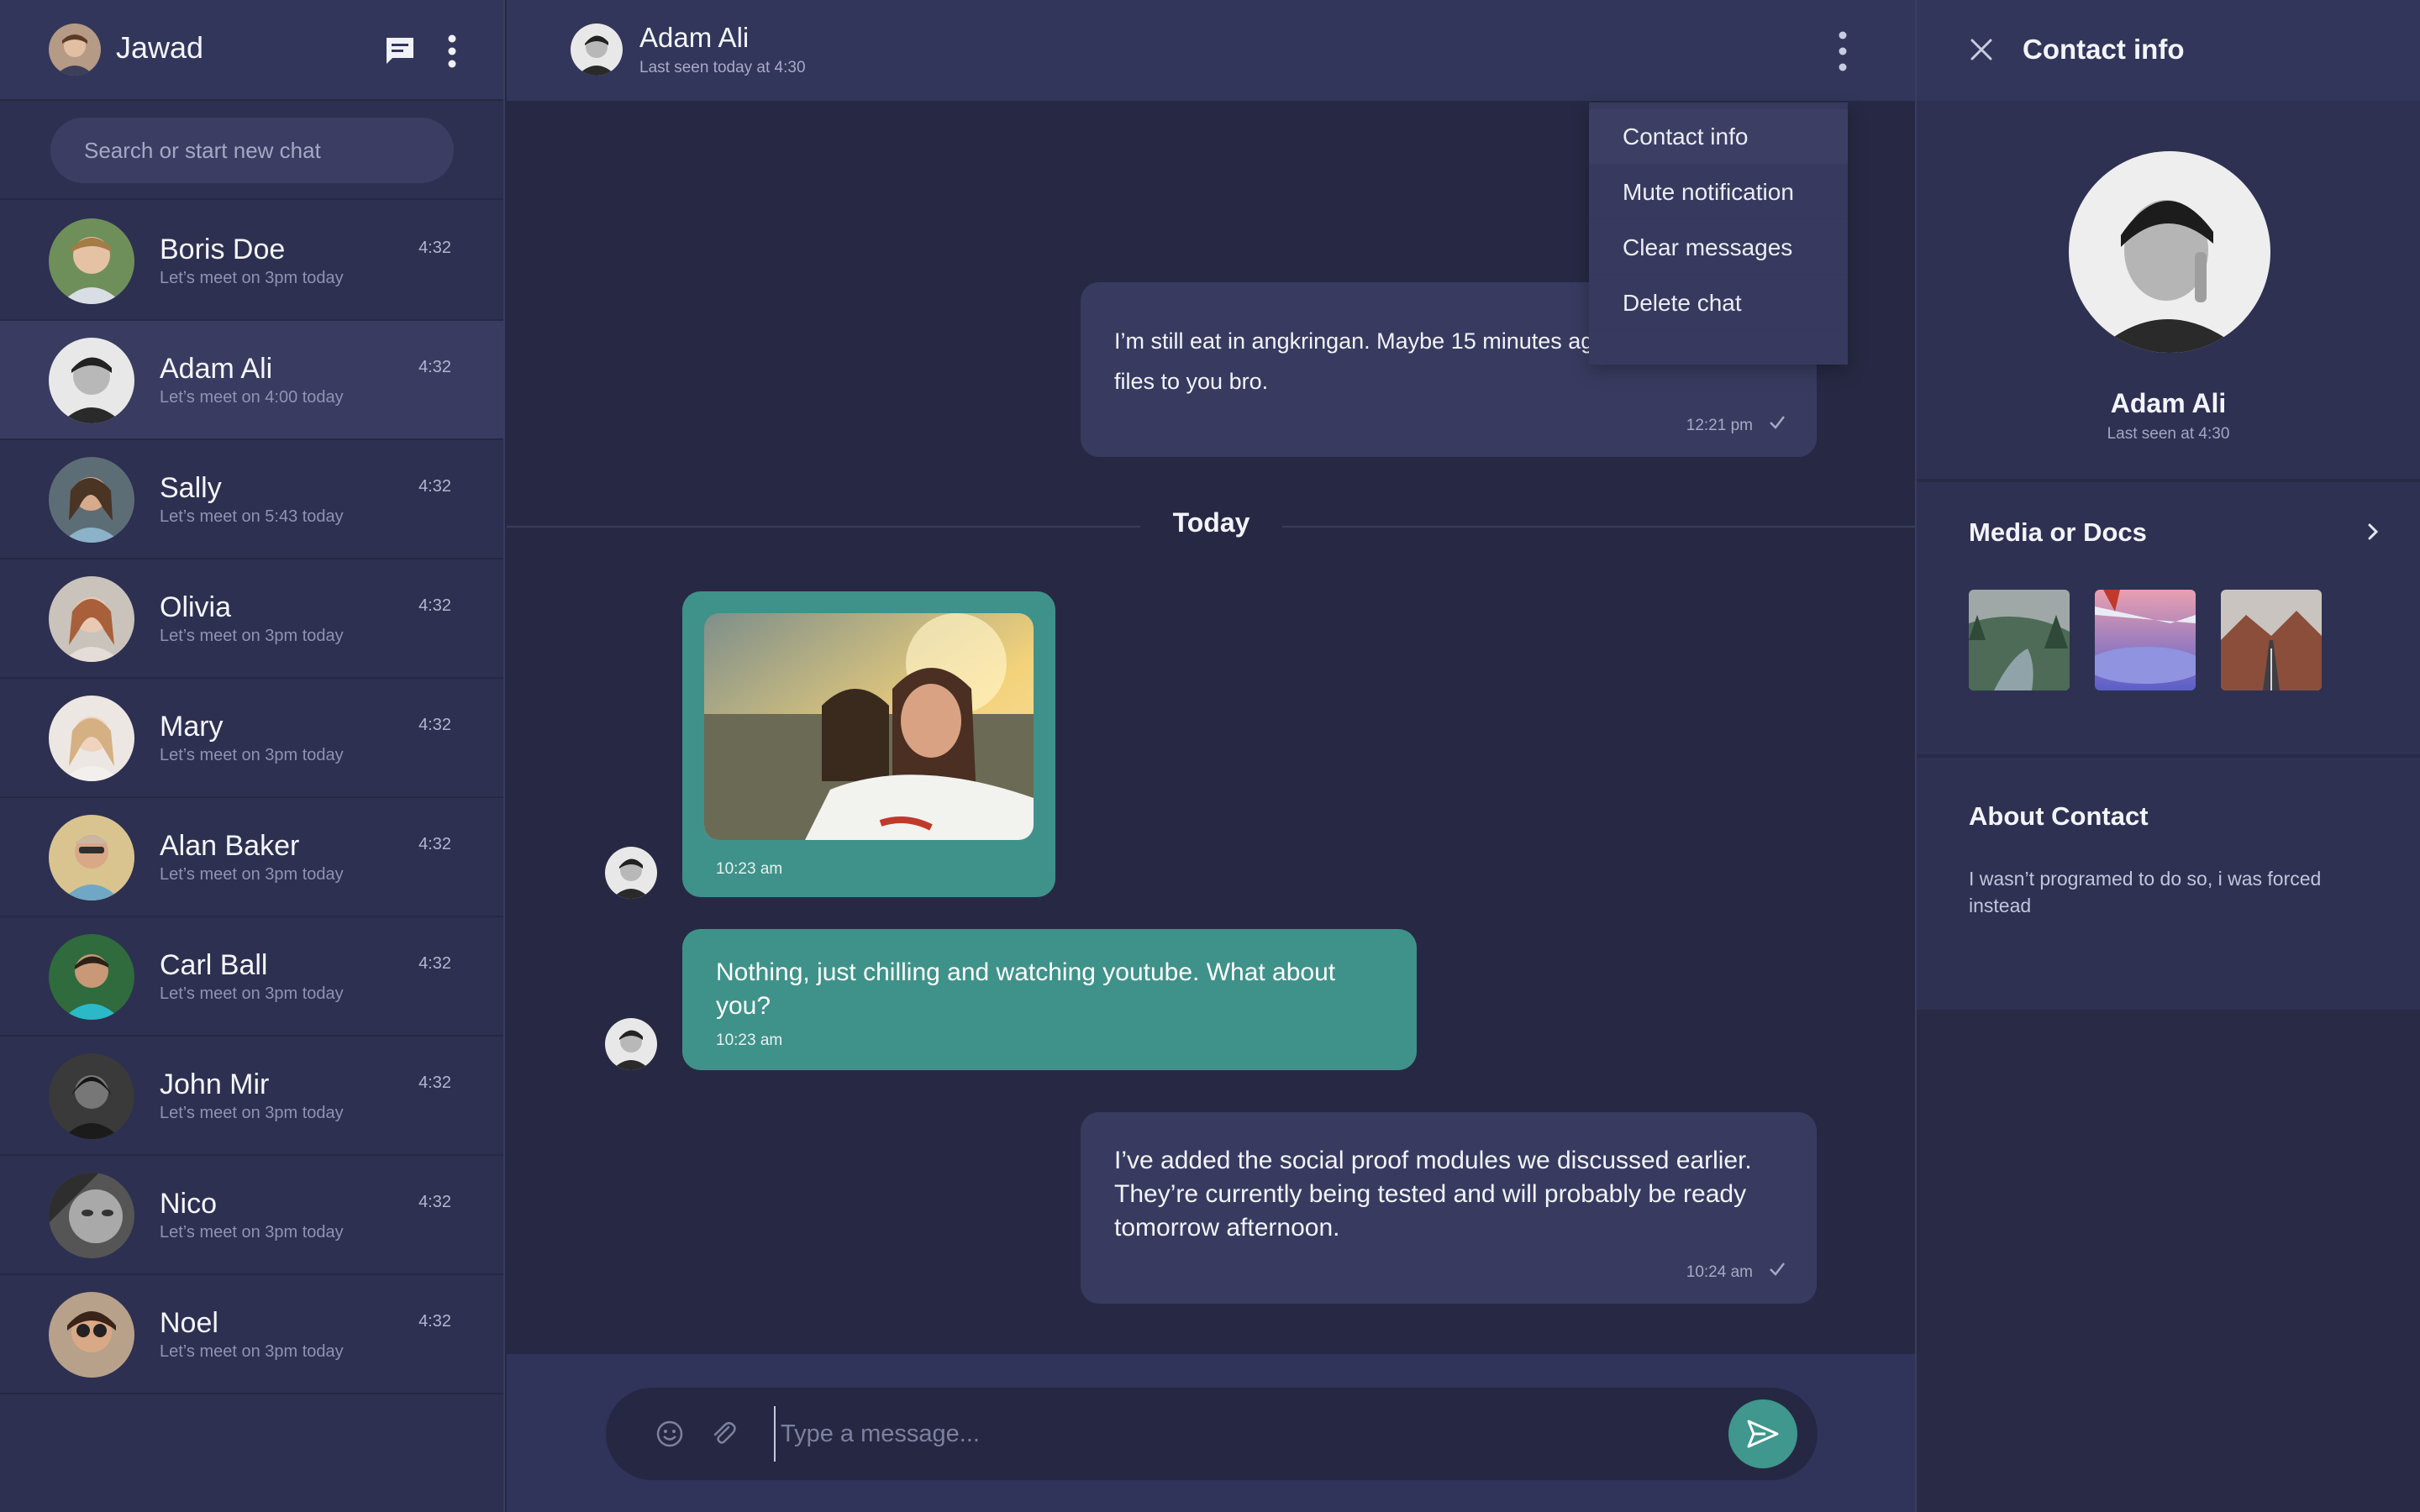 The image size is (2420, 1512). Describe the element at coordinates (251, 1334) in the screenshot. I see `chat-list-item: Noel Let’s meet on 3pm today 4:32` at that location.